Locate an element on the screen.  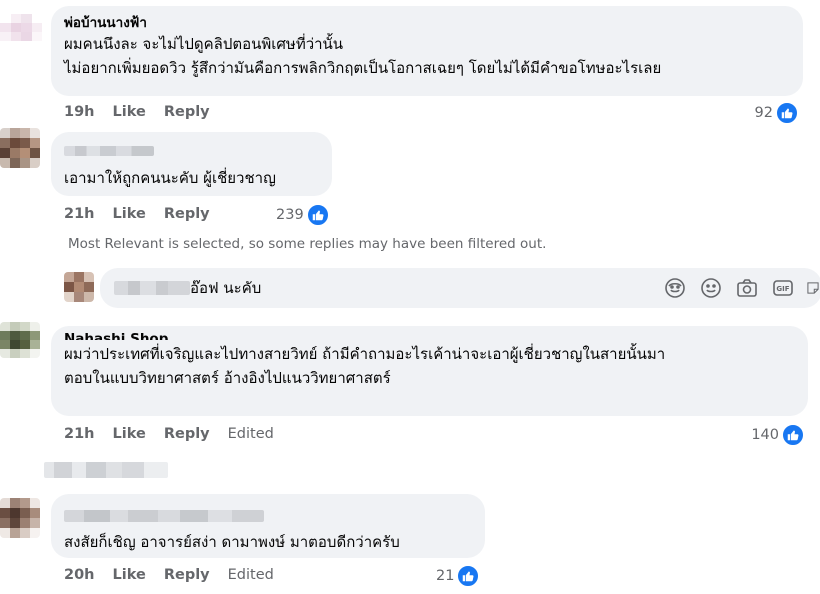
comment-actions: 19h Like Reply is located at coordinates (146, 112).